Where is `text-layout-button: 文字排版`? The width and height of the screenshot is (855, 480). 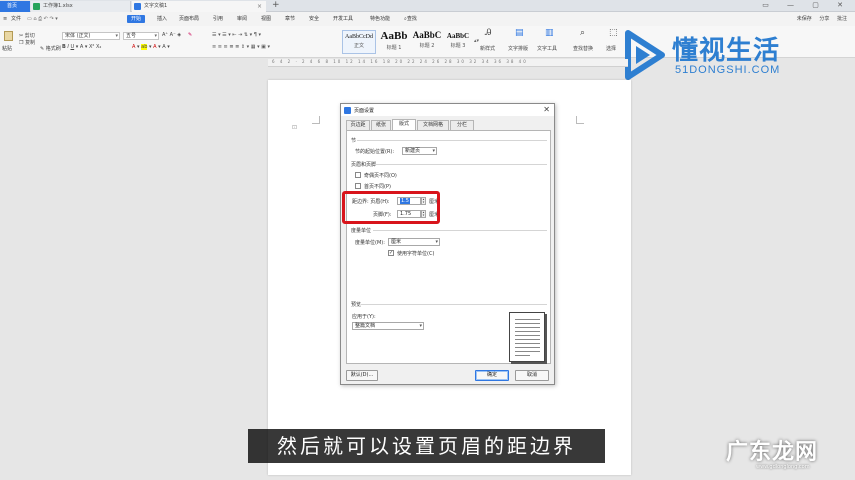 text-layout-button: 文字排版 is located at coordinates (518, 49).